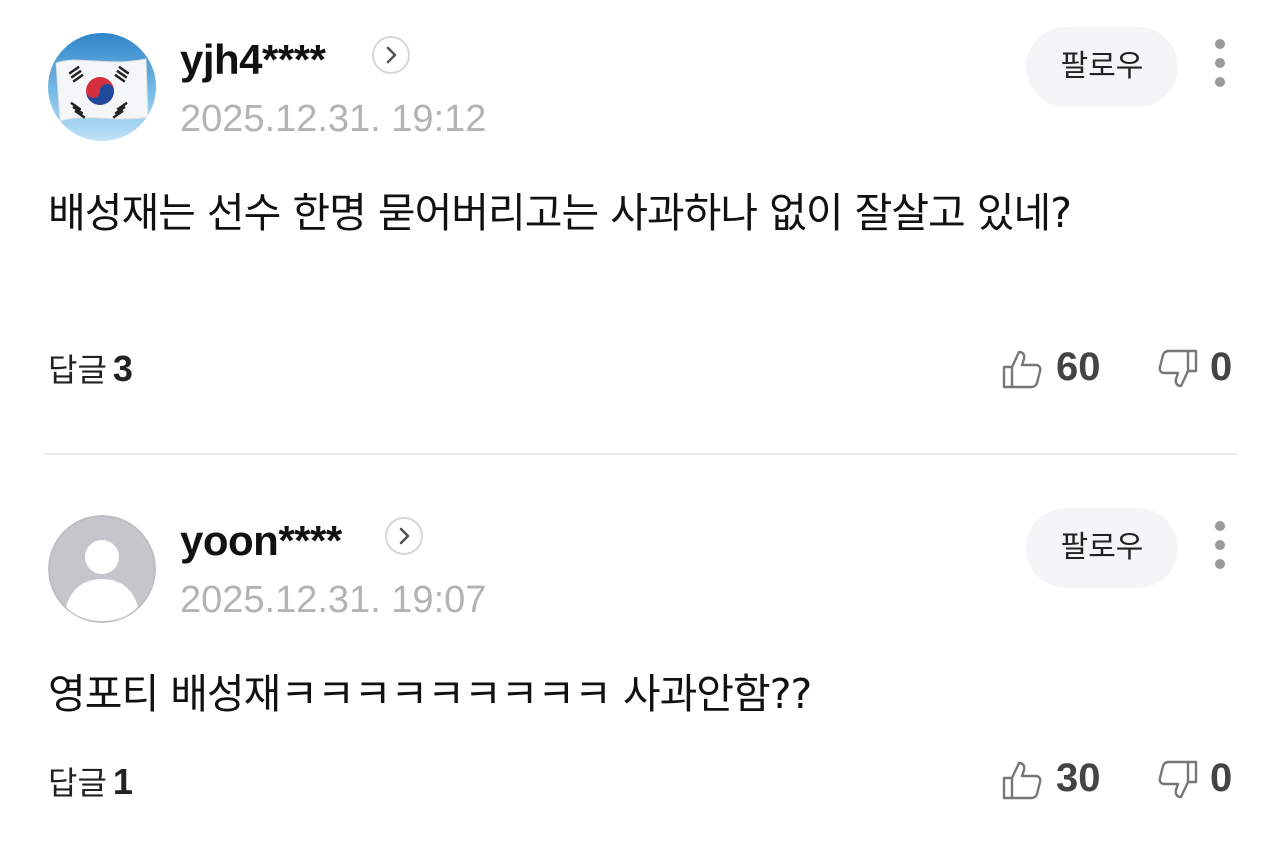 This screenshot has width=1280, height=849. Describe the element at coordinates (333, 600) in the screenshot. I see `comment-date: 2025.12.31. 19:07` at that location.